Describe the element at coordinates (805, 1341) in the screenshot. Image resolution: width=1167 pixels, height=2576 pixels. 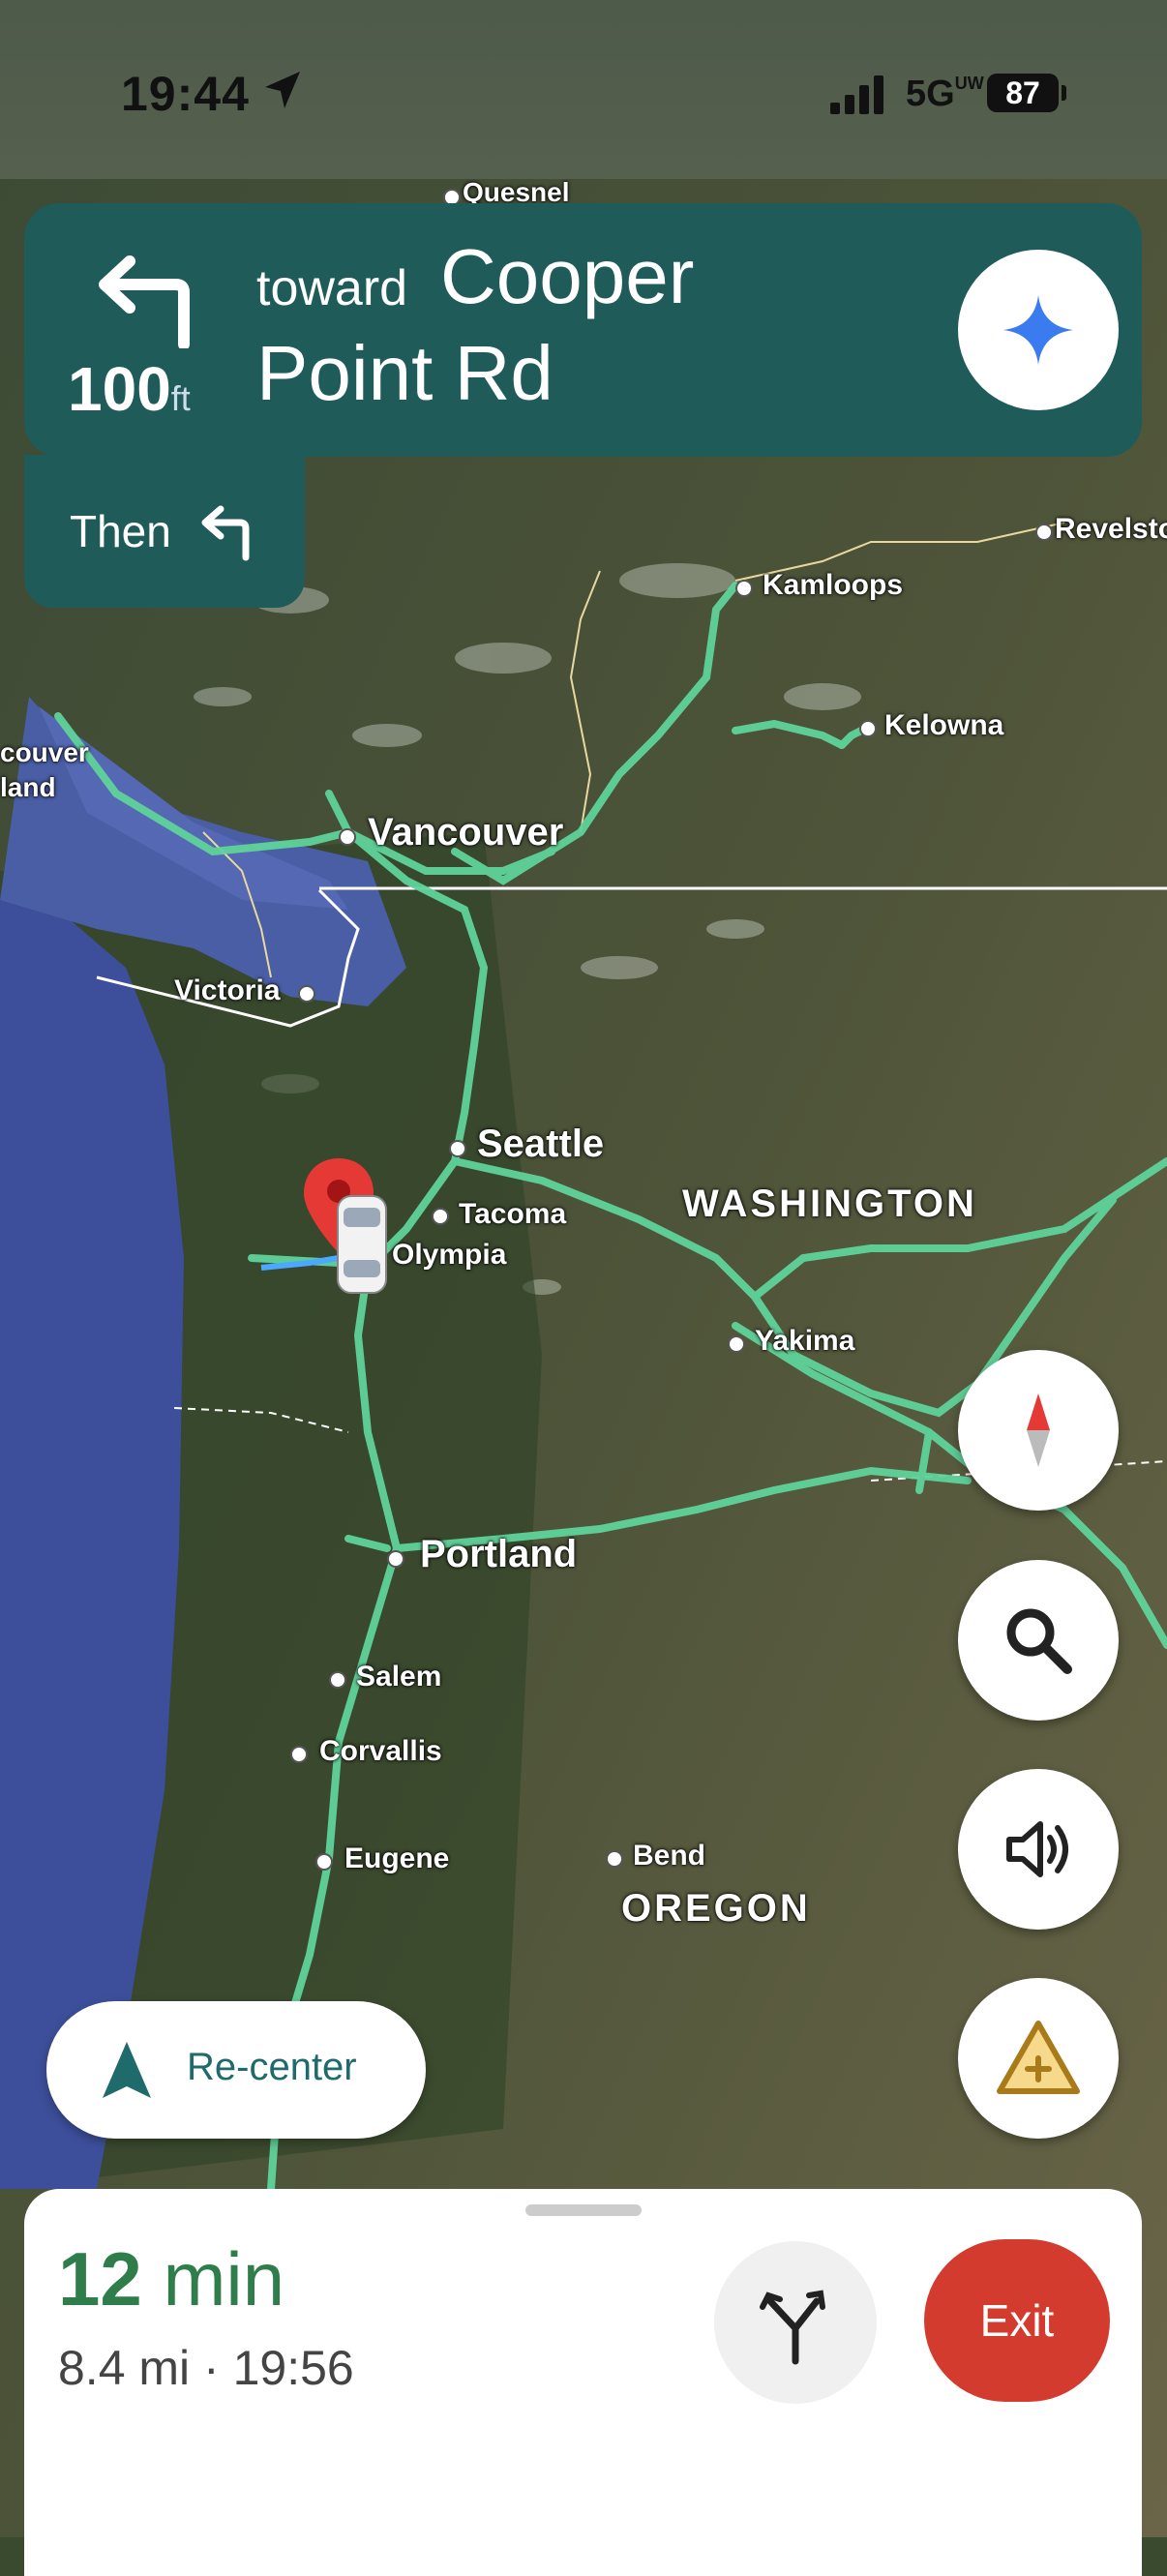
I see `label-yakima: Yakima` at that location.